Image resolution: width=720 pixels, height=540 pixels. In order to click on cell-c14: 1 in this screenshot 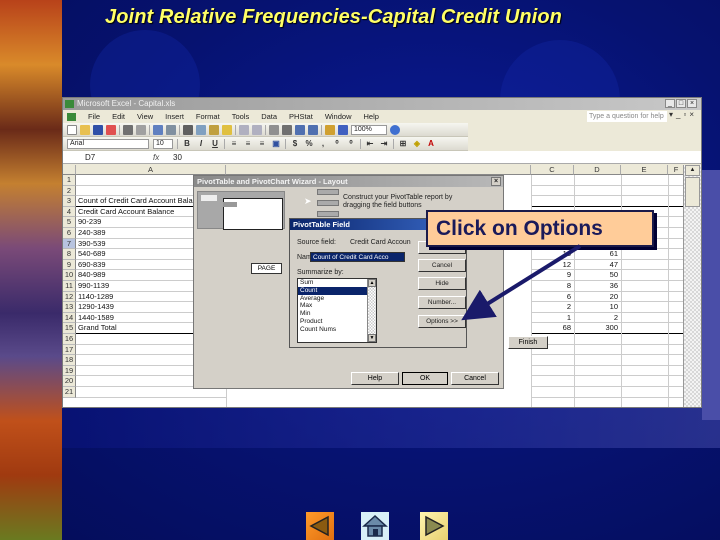, I will do `click(552, 318)`.